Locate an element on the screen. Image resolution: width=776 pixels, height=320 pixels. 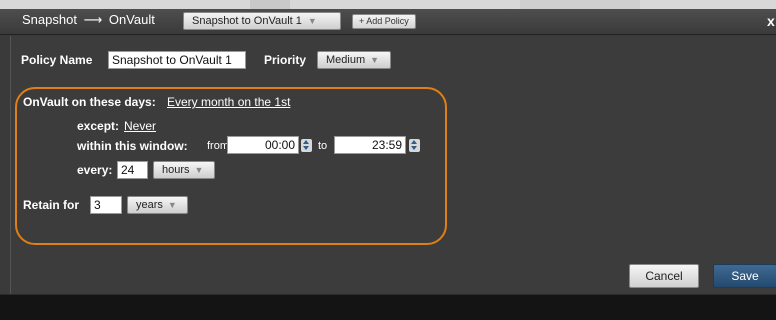
window-to-input: 23:59 is located at coordinates (370, 145).